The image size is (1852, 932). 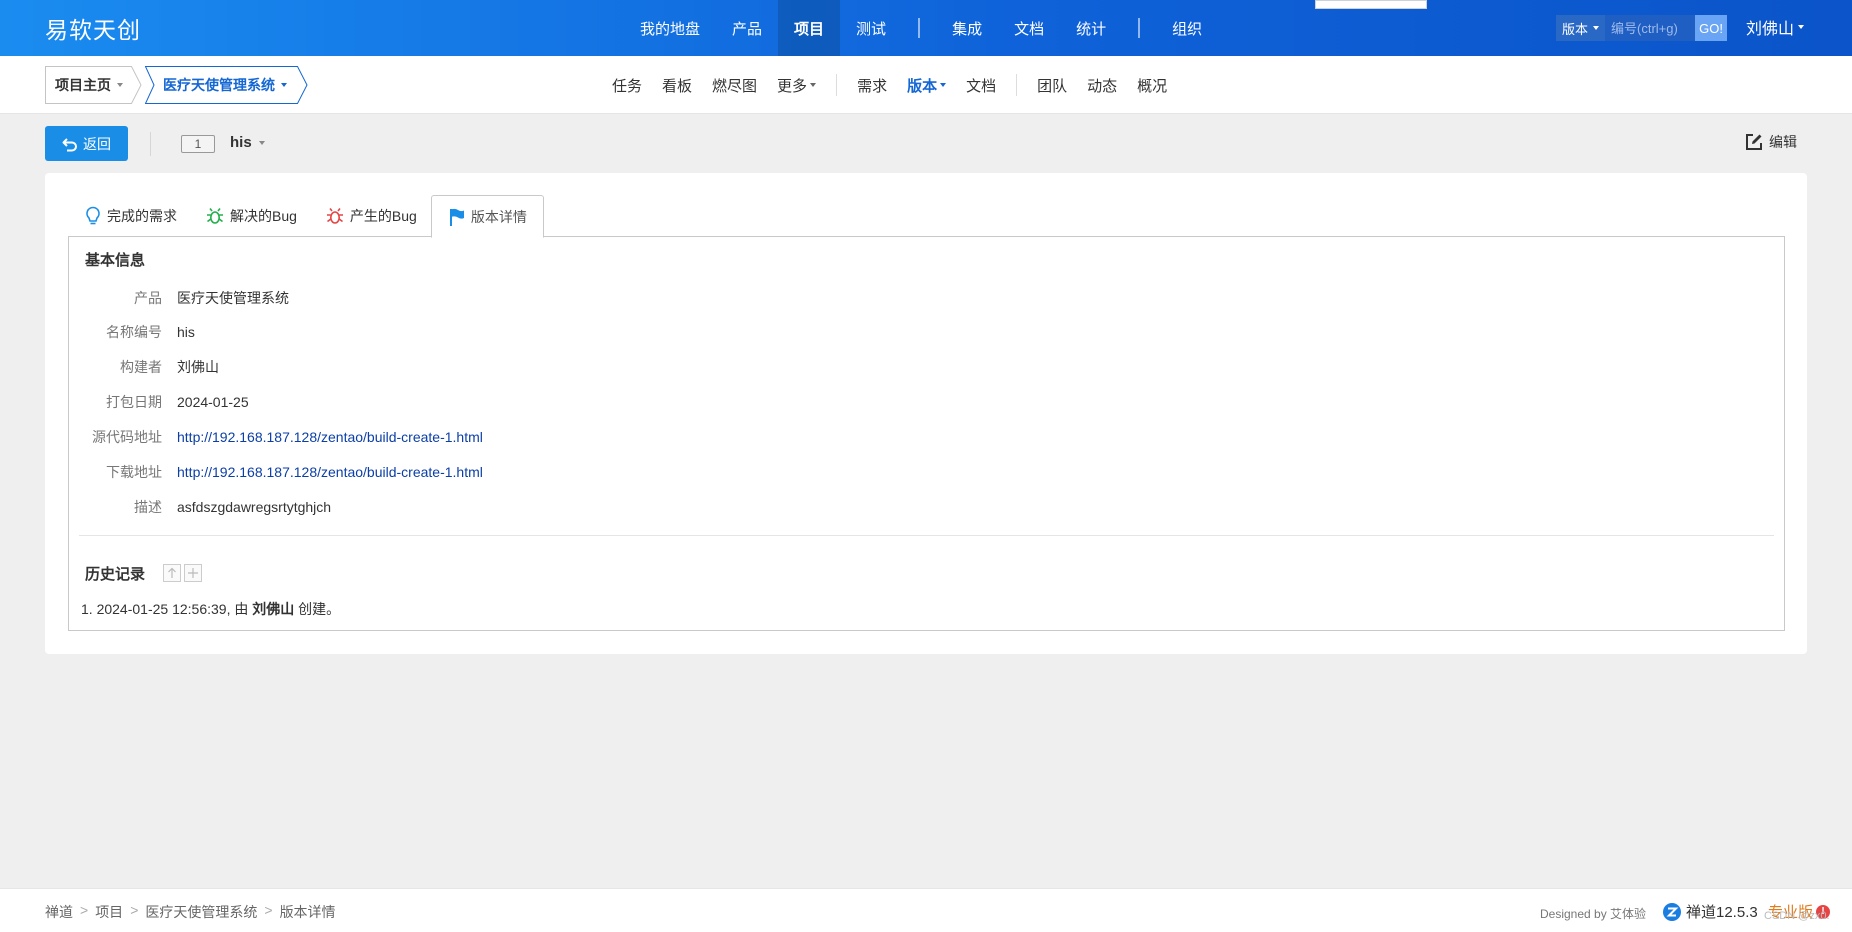 What do you see at coordinates (1650, 28) in the screenshot?
I see `search-input` at bounding box center [1650, 28].